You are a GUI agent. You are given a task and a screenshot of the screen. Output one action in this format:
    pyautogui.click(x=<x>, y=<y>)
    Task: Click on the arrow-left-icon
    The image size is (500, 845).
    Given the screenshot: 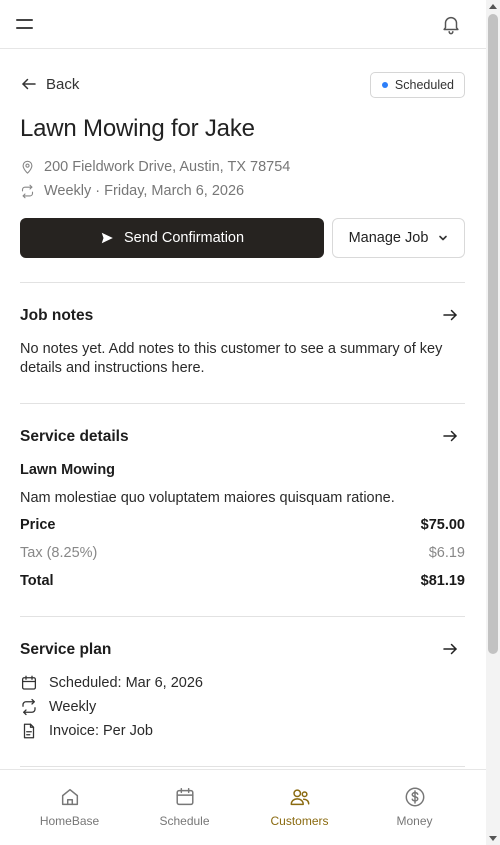 What is the action you would take?
    pyautogui.click(x=29, y=84)
    